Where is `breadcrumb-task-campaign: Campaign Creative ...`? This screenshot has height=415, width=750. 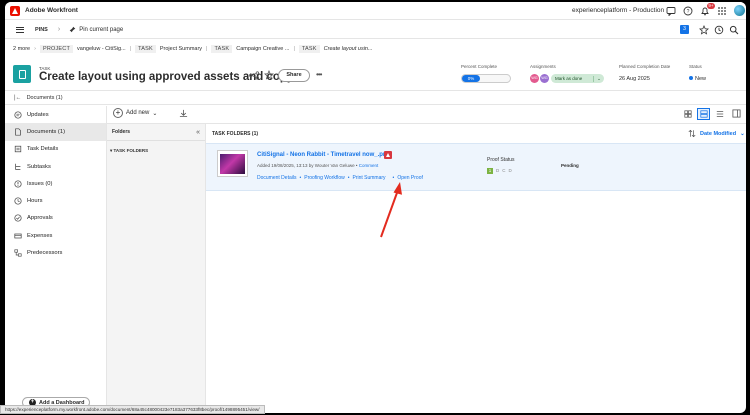 breadcrumb-task-campaign: Campaign Creative ... is located at coordinates (262, 49).